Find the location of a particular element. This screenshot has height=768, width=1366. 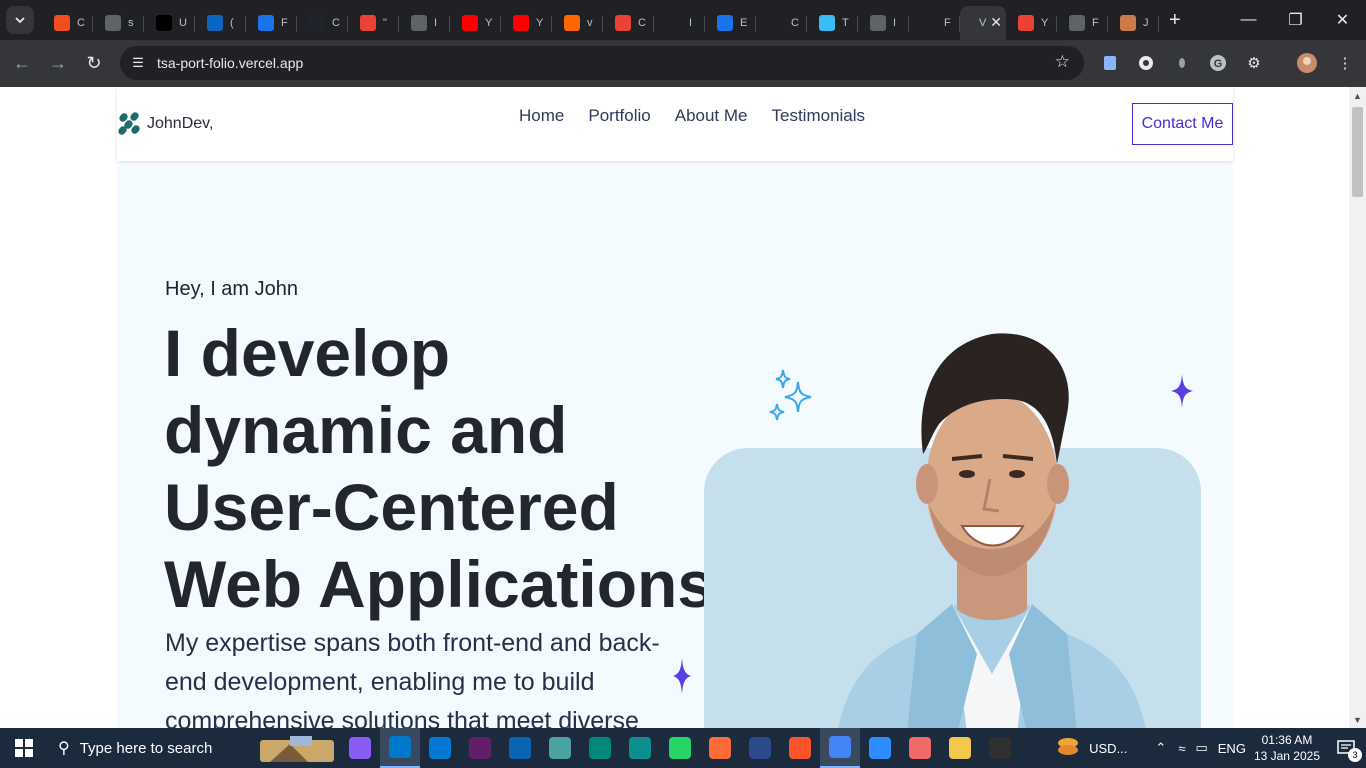

tab-title: s is located at coordinates (131, 23).